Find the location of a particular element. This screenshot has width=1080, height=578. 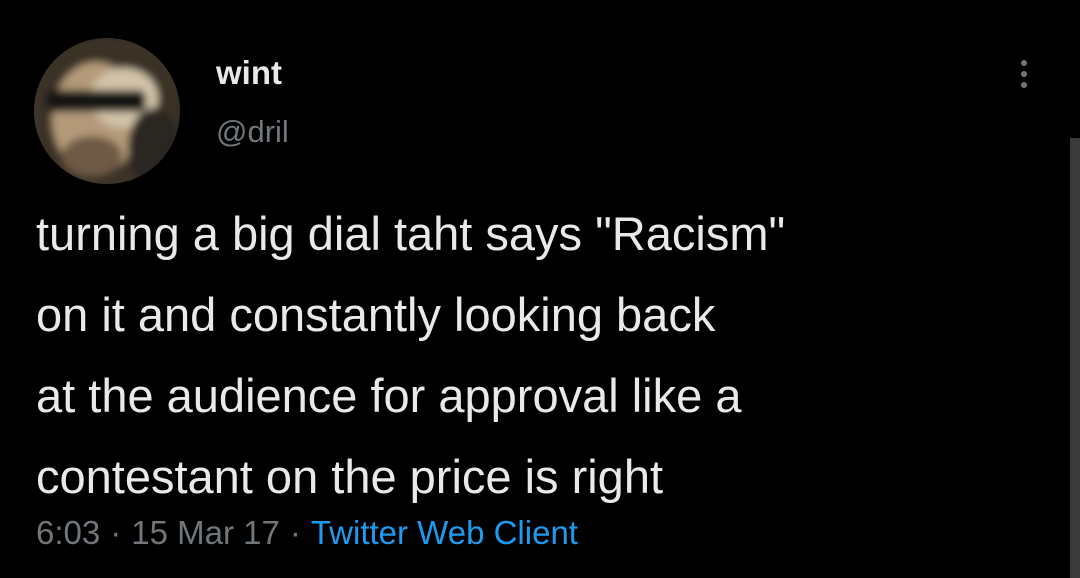

more-options-button is located at coordinates (1024, 74).